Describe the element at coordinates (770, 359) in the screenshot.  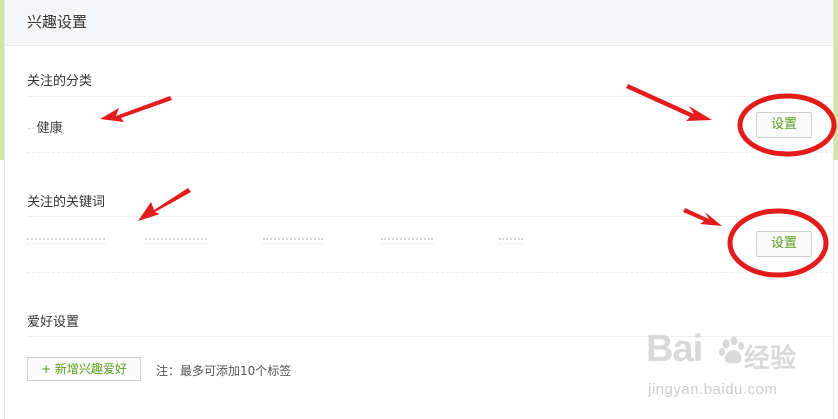
I see `watermark-brand-cn: 经验` at that location.